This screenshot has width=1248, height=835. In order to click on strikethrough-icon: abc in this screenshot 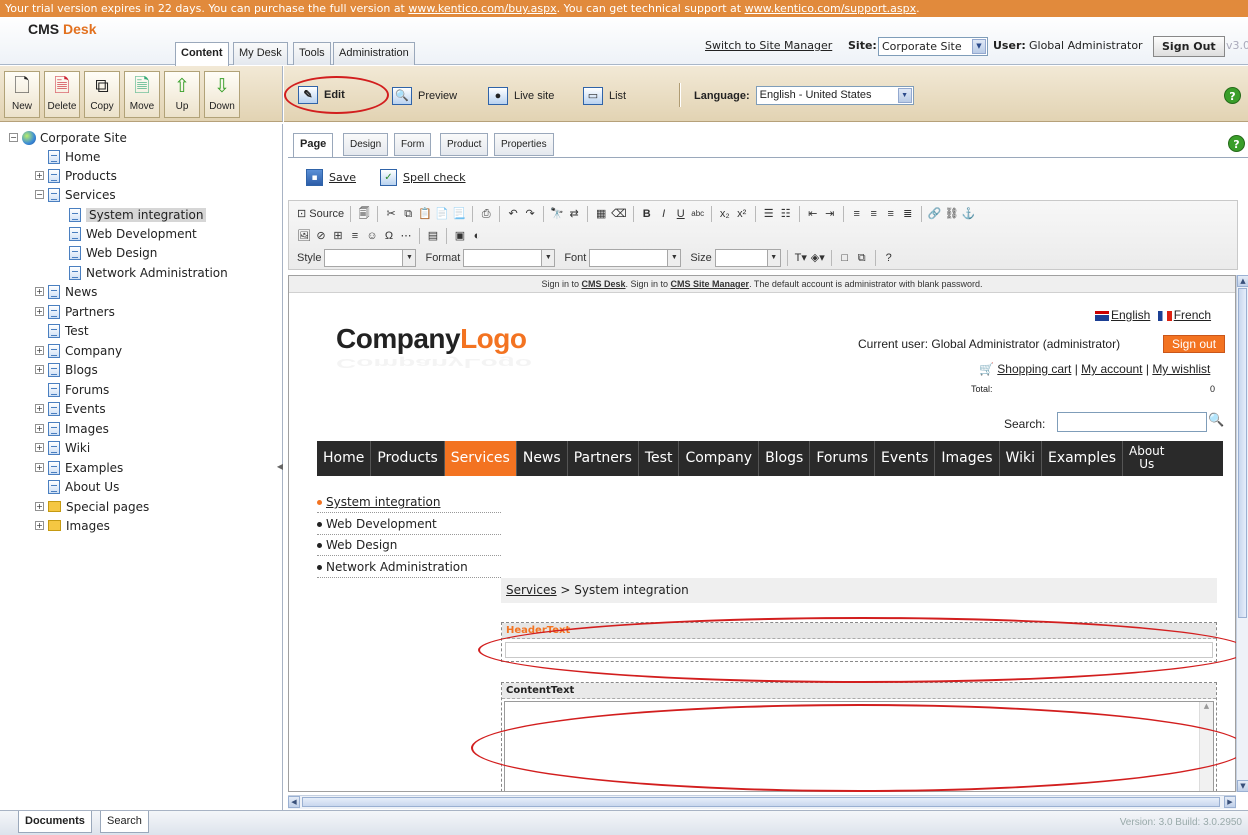, I will do `click(698, 214)`.